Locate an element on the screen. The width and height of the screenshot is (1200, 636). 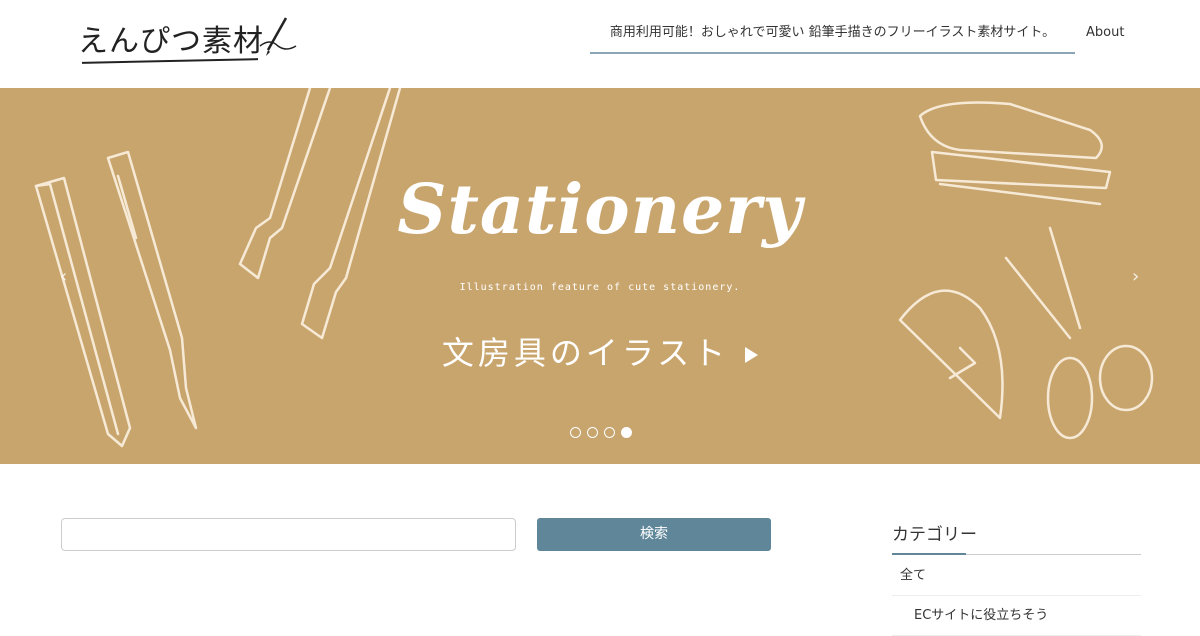
search-button: 検索 is located at coordinates (654, 534).